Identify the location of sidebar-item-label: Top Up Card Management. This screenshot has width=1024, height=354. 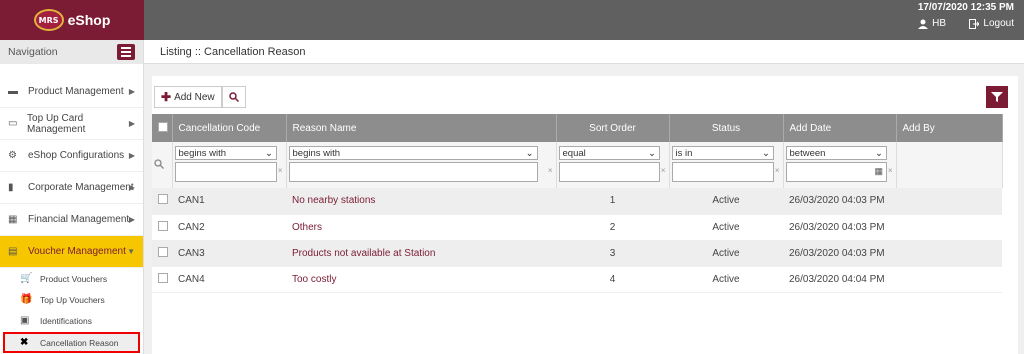
(56, 123).